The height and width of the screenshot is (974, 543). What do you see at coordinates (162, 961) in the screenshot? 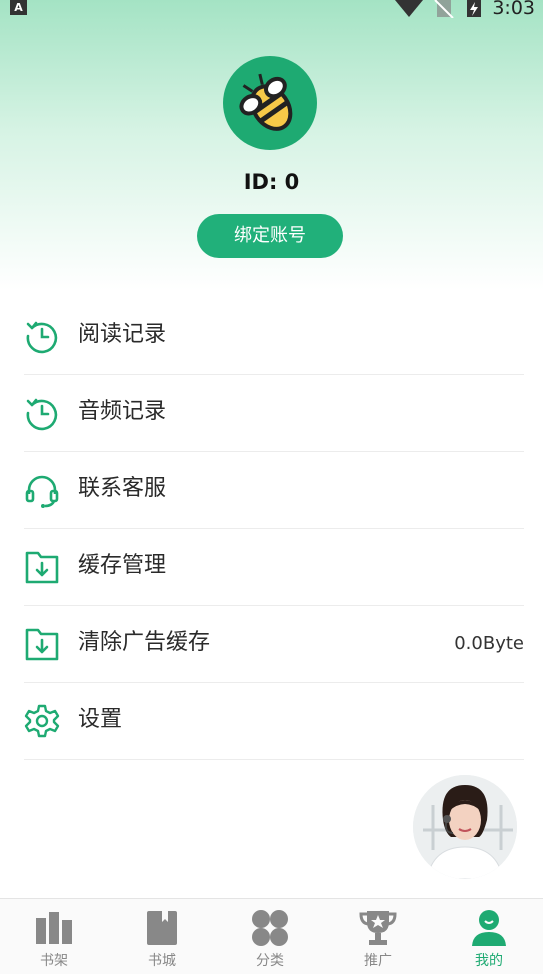
I see `tab-label: 书城` at bounding box center [162, 961].